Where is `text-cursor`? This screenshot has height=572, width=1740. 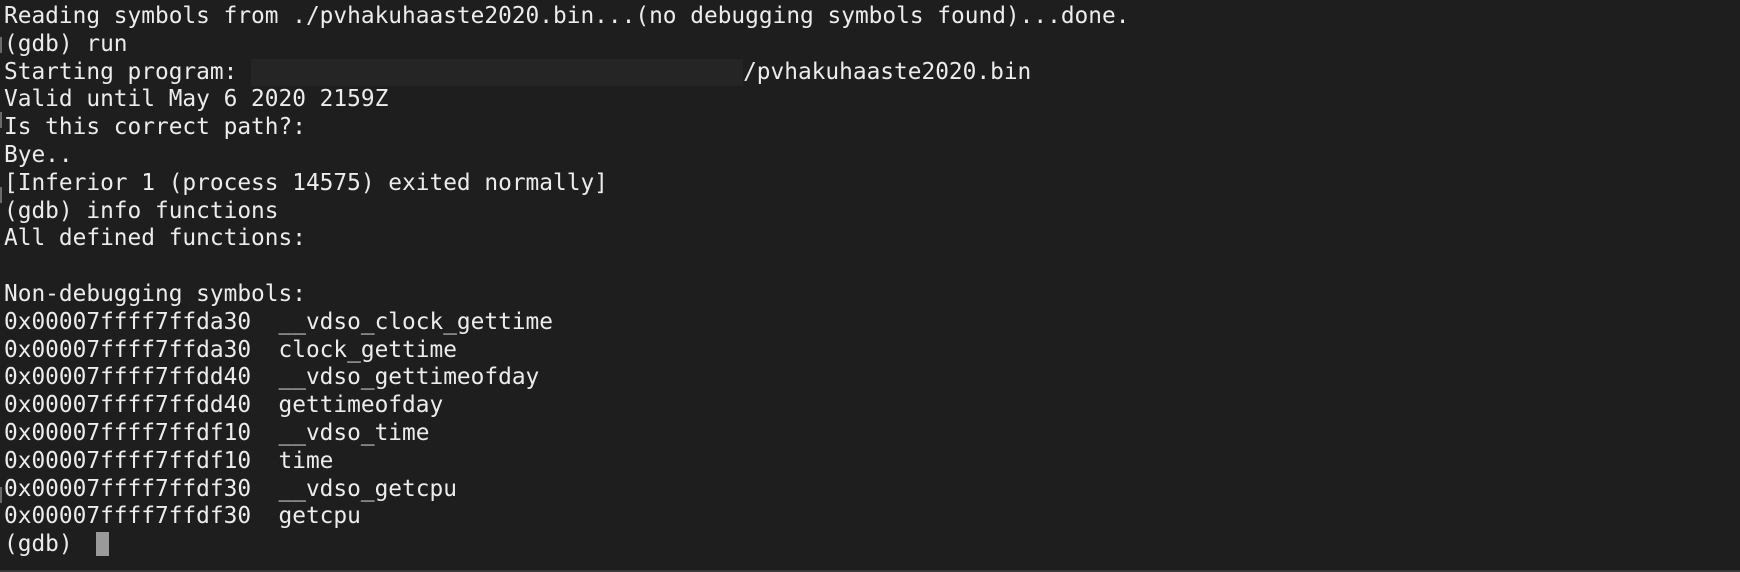
text-cursor is located at coordinates (103, 544).